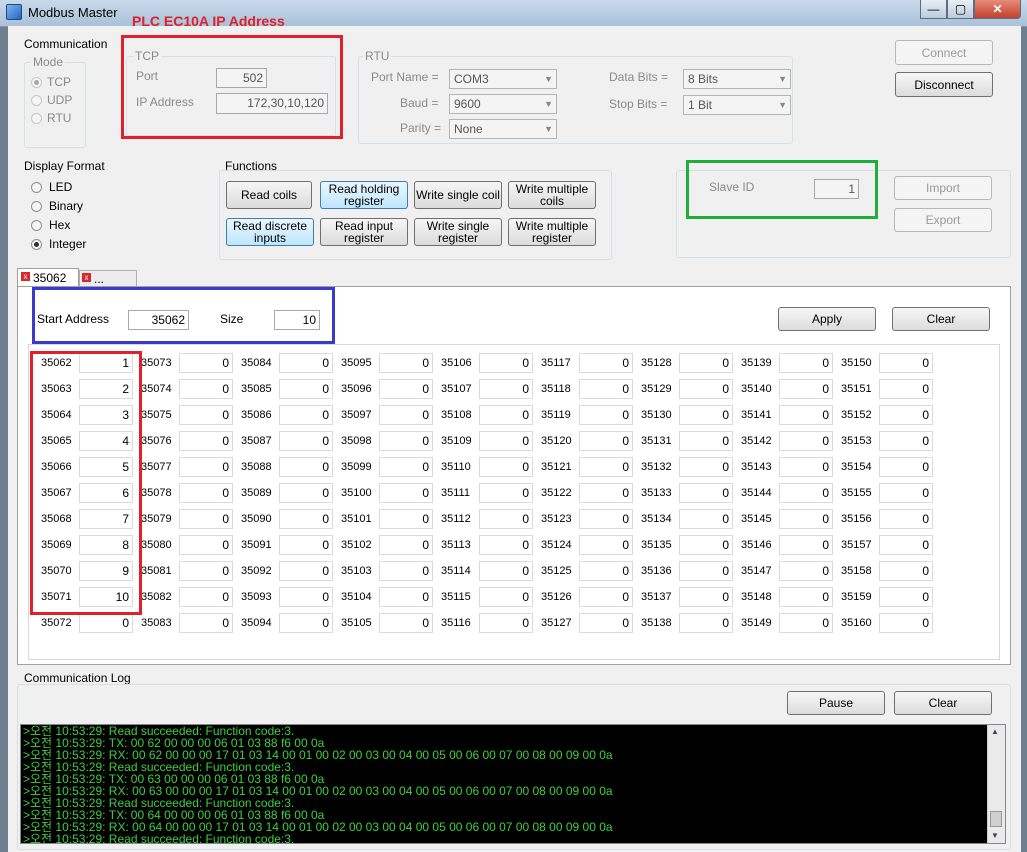 The height and width of the screenshot is (852, 1027). Describe the element at coordinates (36, 244) in the screenshot. I see `format-integer-radio` at that location.